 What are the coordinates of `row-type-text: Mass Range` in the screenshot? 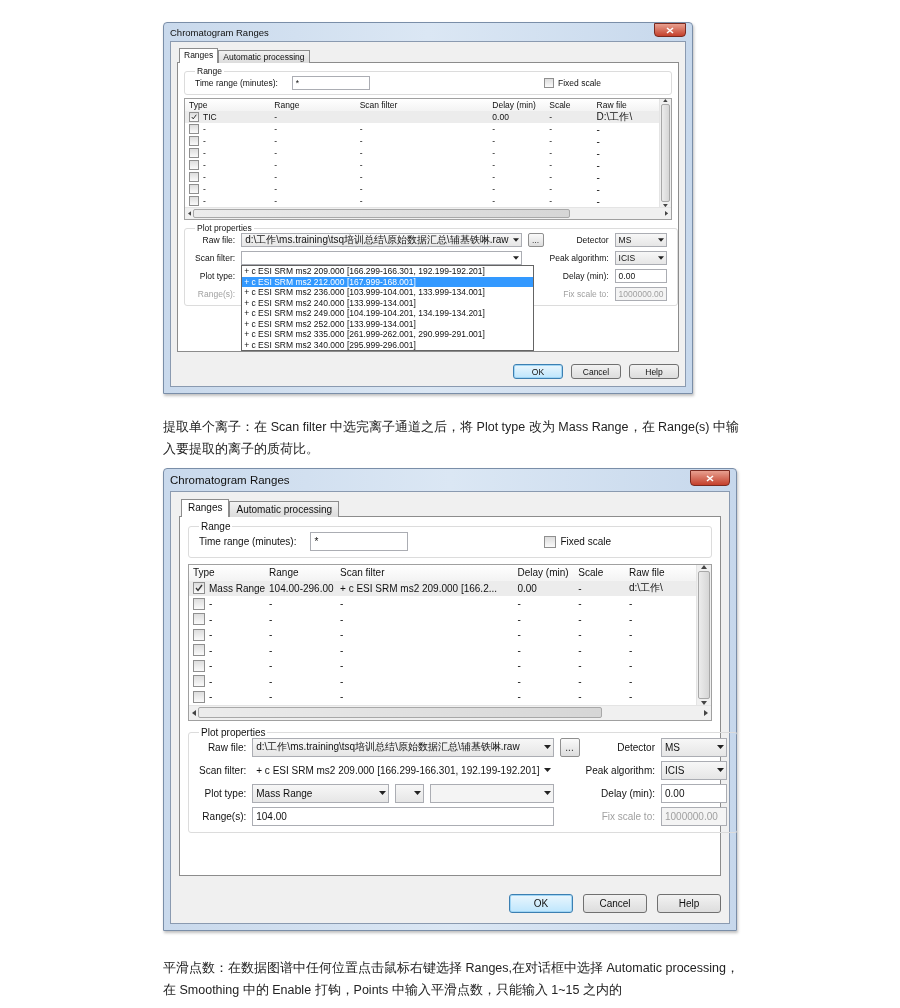 It's located at (237, 588).